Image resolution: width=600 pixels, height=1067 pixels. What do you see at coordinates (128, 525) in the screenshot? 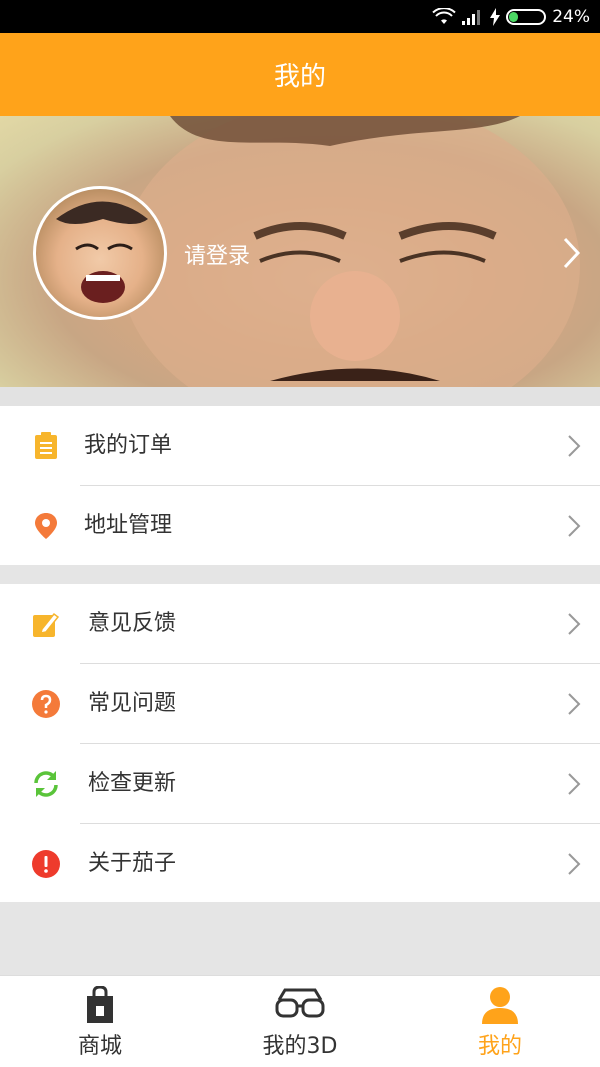
I see `menu-item-label: 地址管理` at bounding box center [128, 525].